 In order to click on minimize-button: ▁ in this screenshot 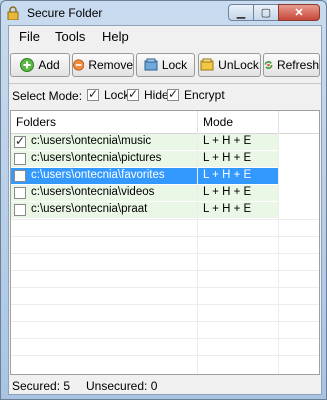, I will do `click(241, 12)`.